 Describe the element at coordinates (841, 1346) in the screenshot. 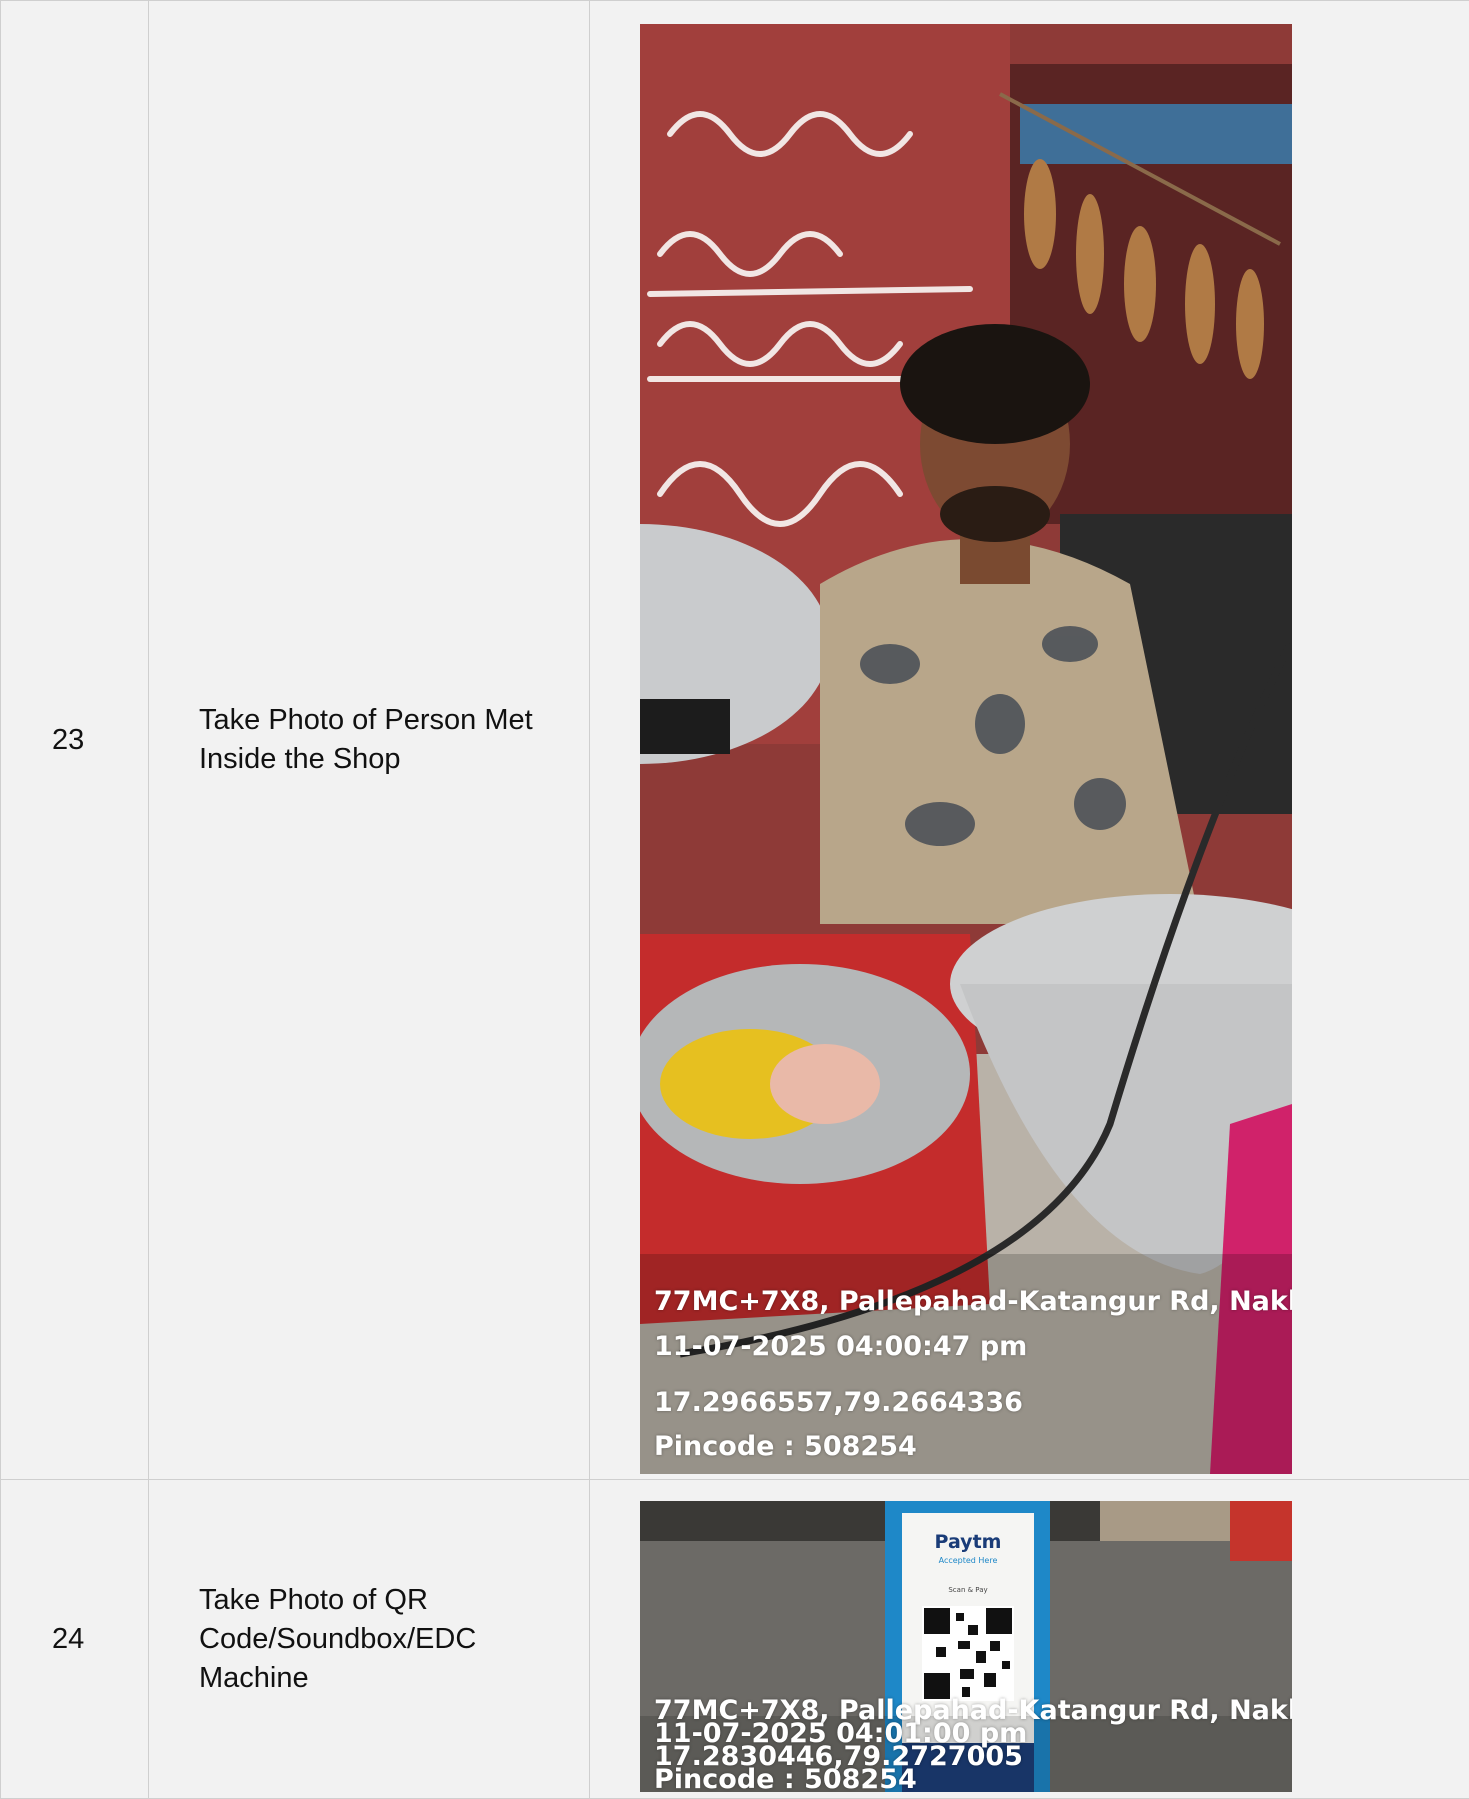

I see `photo-datetime: 11-07-2025 04:00:47 pm` at that location.